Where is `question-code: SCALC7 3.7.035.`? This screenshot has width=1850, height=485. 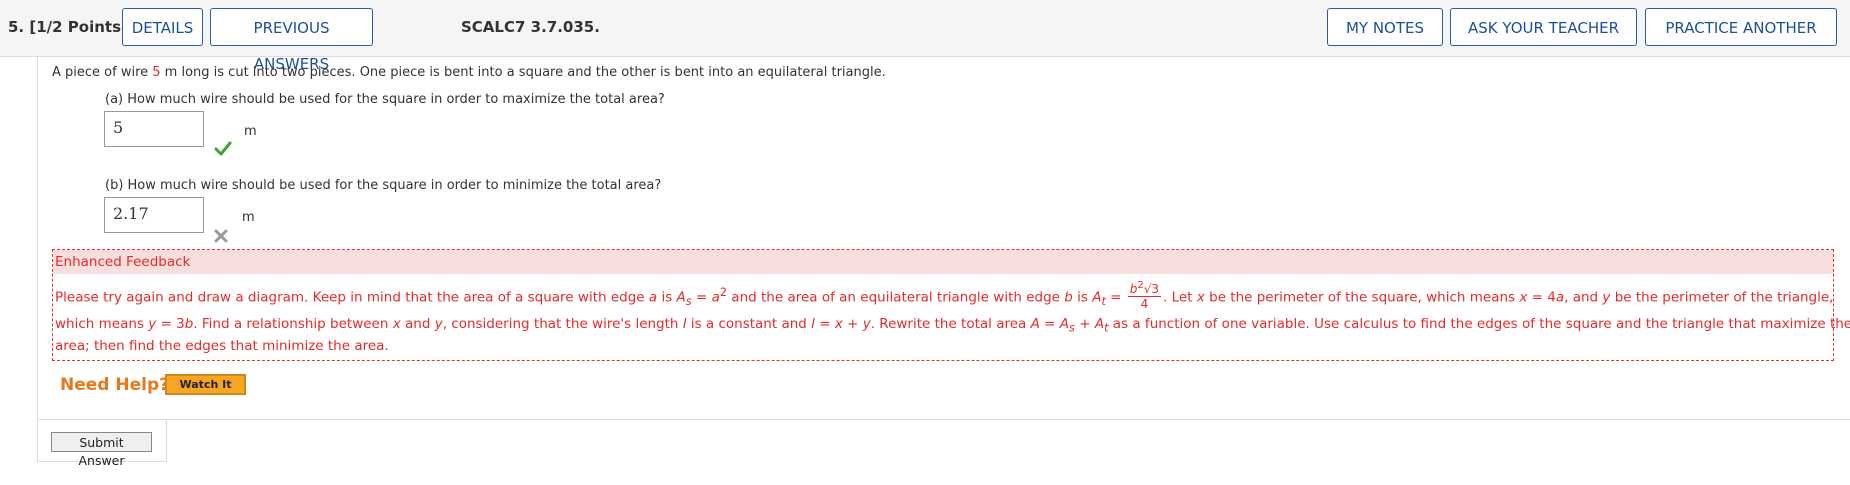
question-code: SCALC7 3.7.035. is located at coordinates (530, 27).